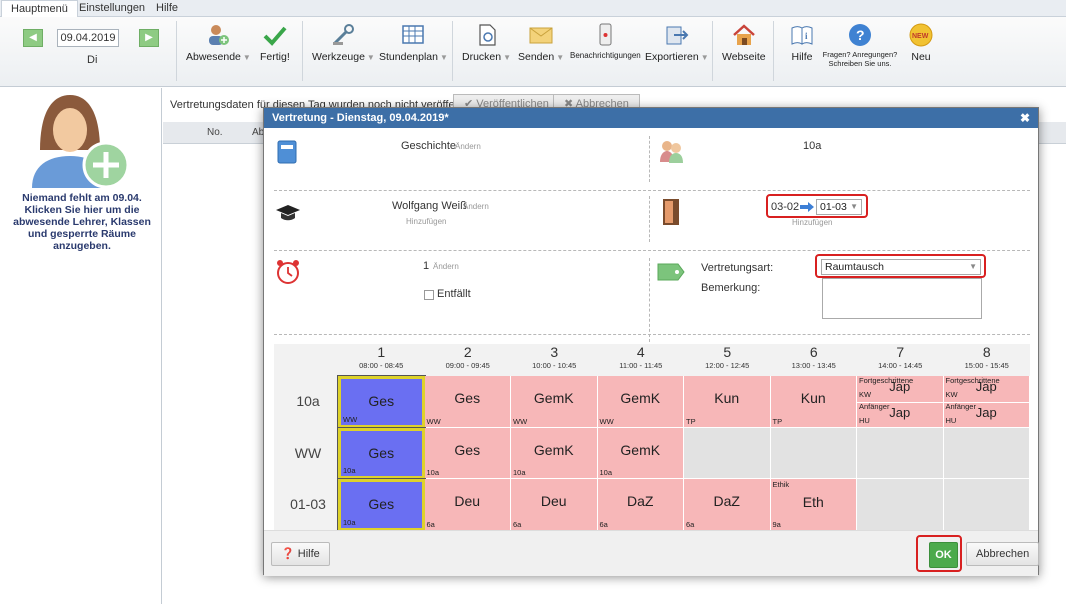  Describe the element at coordinates (839, 207) in the screenshot. I see `room-to-select: 01-03 ▼` at that location.